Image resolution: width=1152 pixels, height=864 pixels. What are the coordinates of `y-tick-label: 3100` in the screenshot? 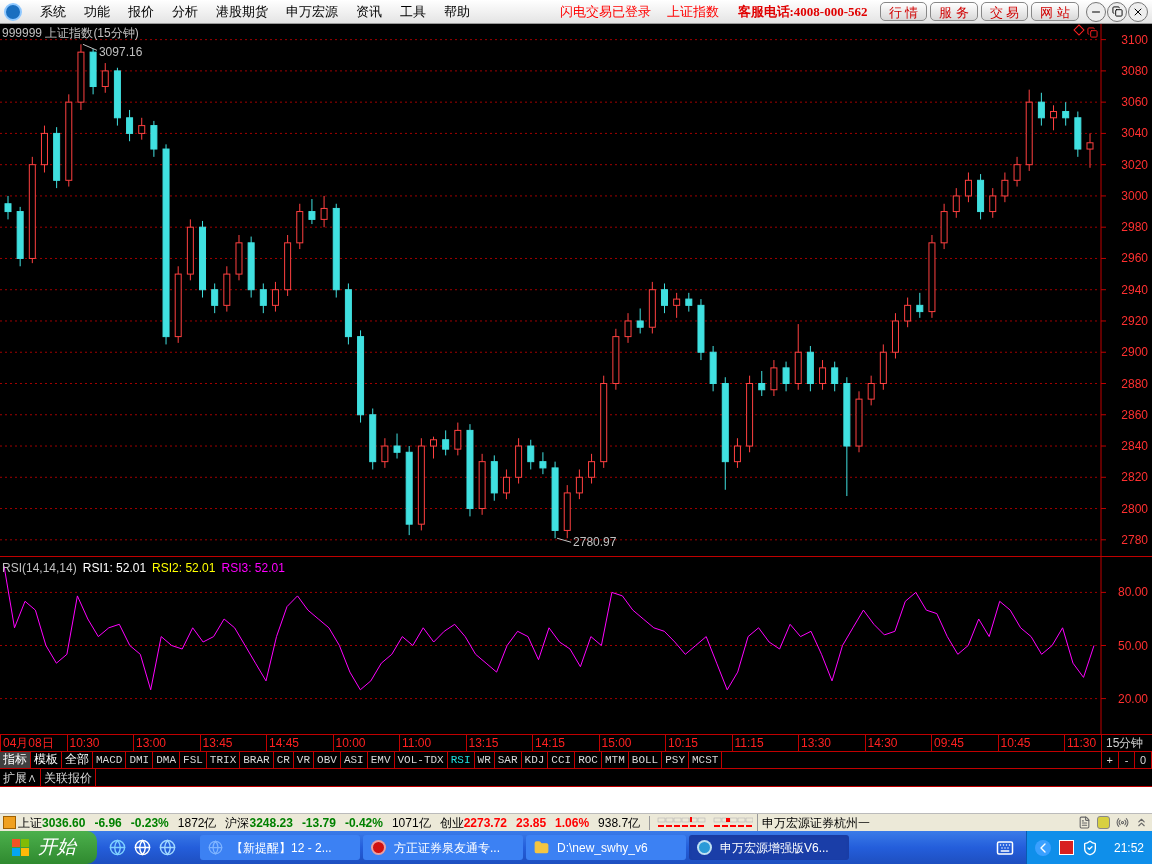 It's located at (1135, 39).